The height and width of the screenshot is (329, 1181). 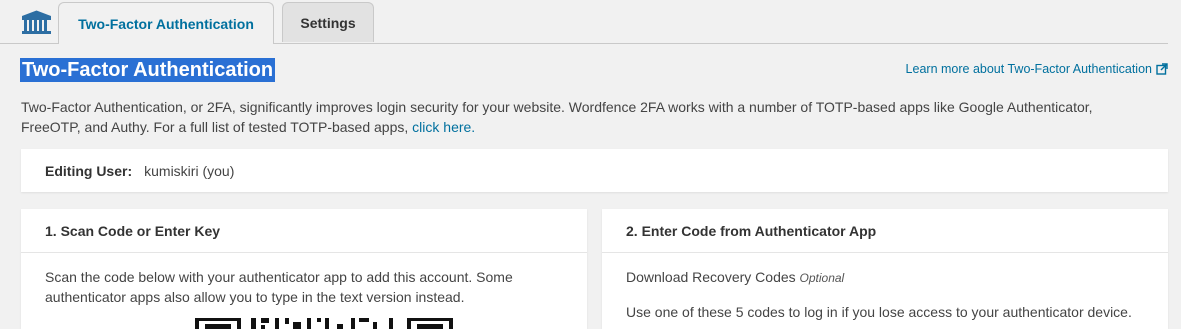 What do you see at coordinates (148, 70) in the screenshot?
I see `page-title: Two-Factor Authentication` at bounding box center [148, 70].